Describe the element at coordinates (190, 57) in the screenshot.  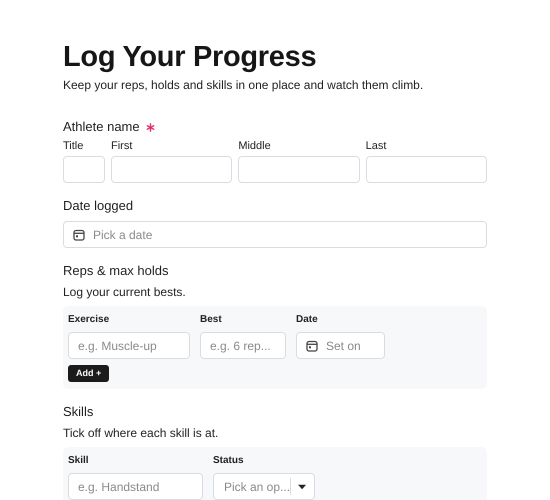
I see `page-title: Log Your Progress` at that location.